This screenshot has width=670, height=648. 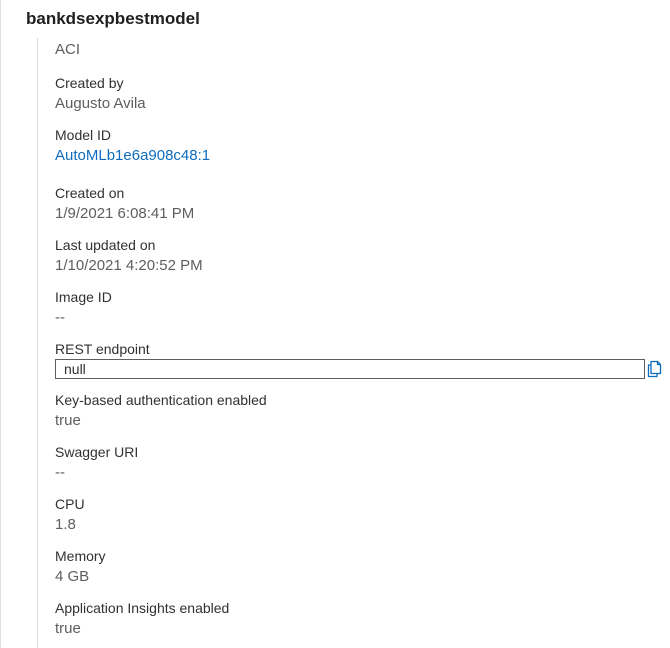 What do you see at coordinates (90, 193) in the screenshot?
I see `created-on-label: Created on` at bounding box center [90, 193].